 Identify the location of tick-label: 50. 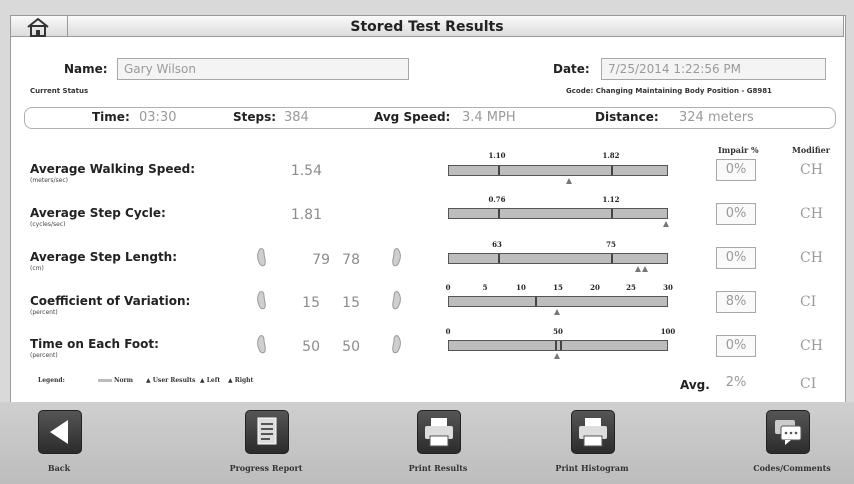
(558, 331).